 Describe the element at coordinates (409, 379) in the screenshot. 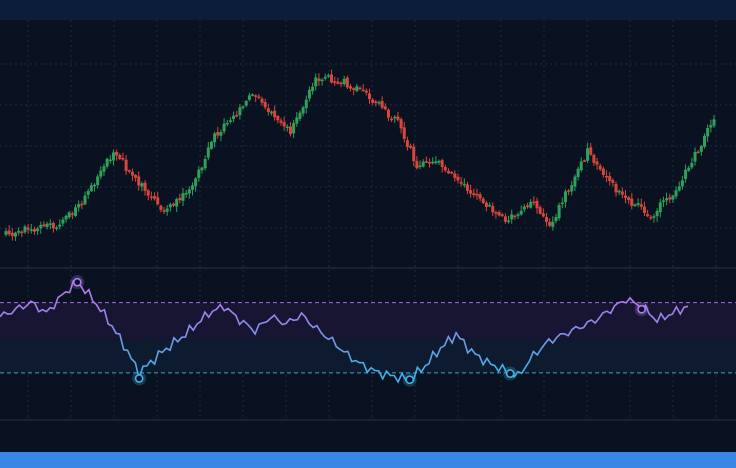

I see `rsi-trough-marker` at that location.